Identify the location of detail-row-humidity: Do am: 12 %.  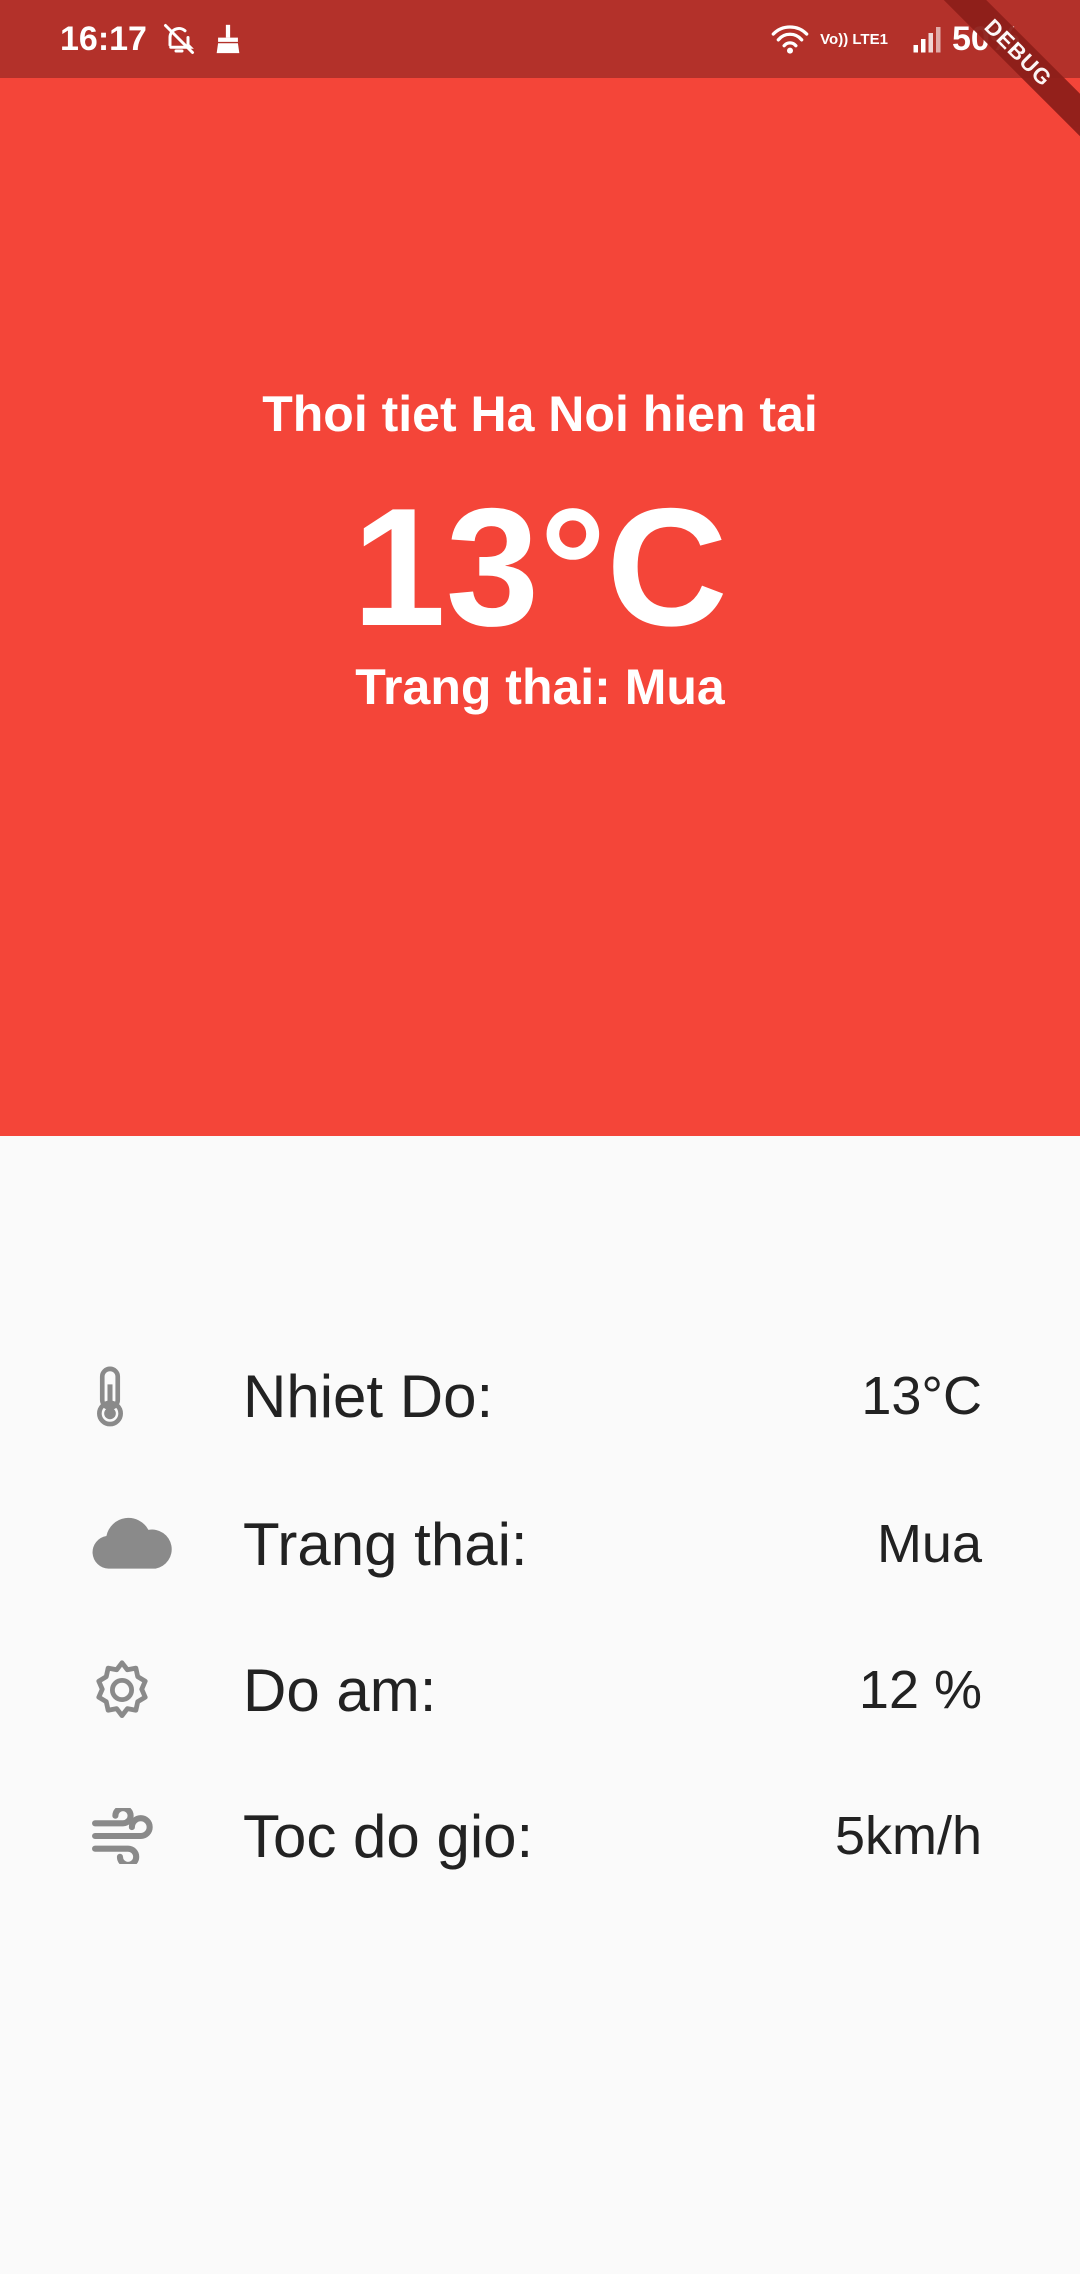
(540, 1690).